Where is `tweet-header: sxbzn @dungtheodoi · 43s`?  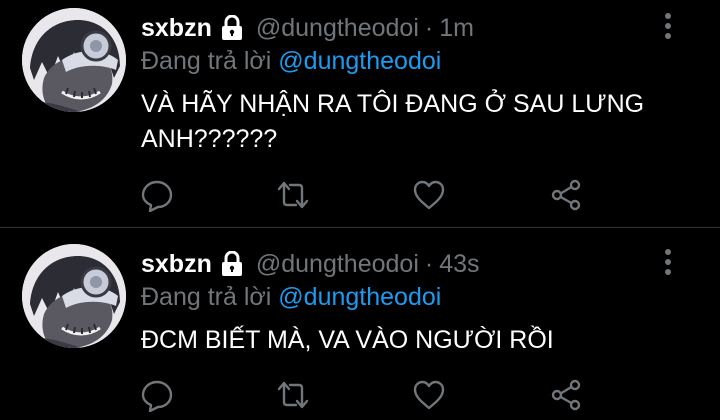 tweet-header: sxbzn @dungtheodoi · 43s is located at coordinates (310, 264).